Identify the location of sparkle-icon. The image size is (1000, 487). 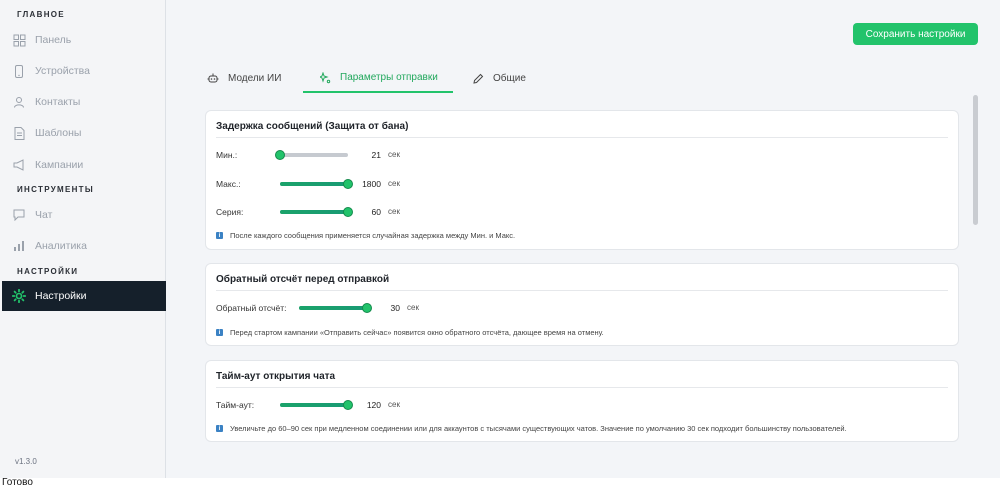
(325, 77).